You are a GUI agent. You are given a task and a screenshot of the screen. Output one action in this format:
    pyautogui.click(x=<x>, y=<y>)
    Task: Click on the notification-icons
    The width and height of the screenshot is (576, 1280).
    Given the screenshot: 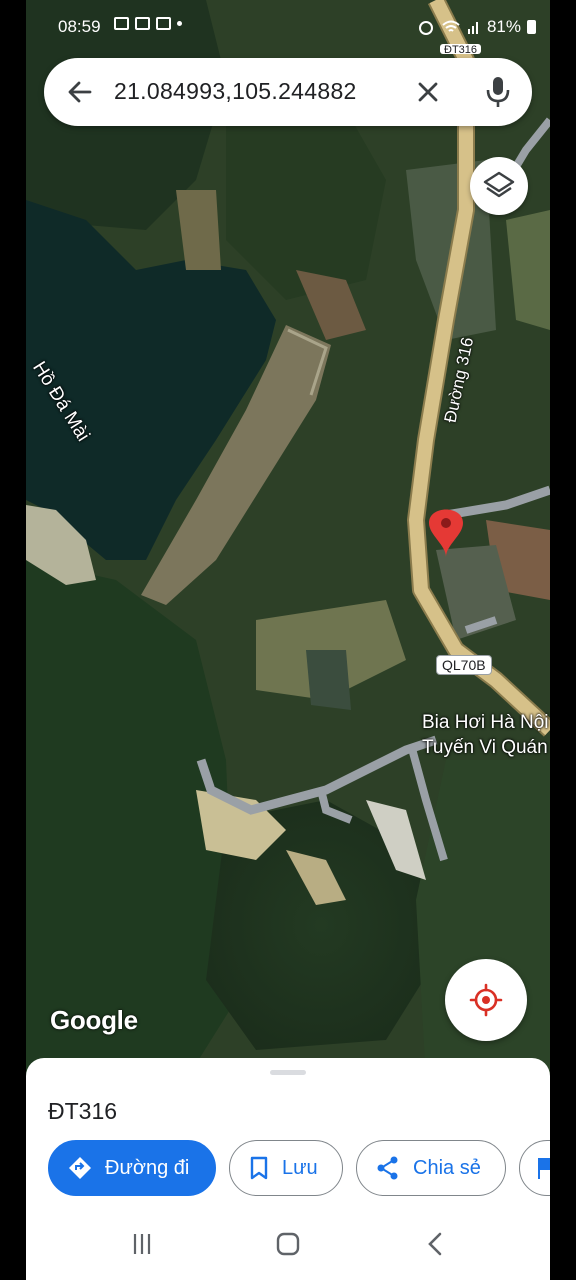 What is the action you would take?
    pyautogui.click(x=148, y=23)
    